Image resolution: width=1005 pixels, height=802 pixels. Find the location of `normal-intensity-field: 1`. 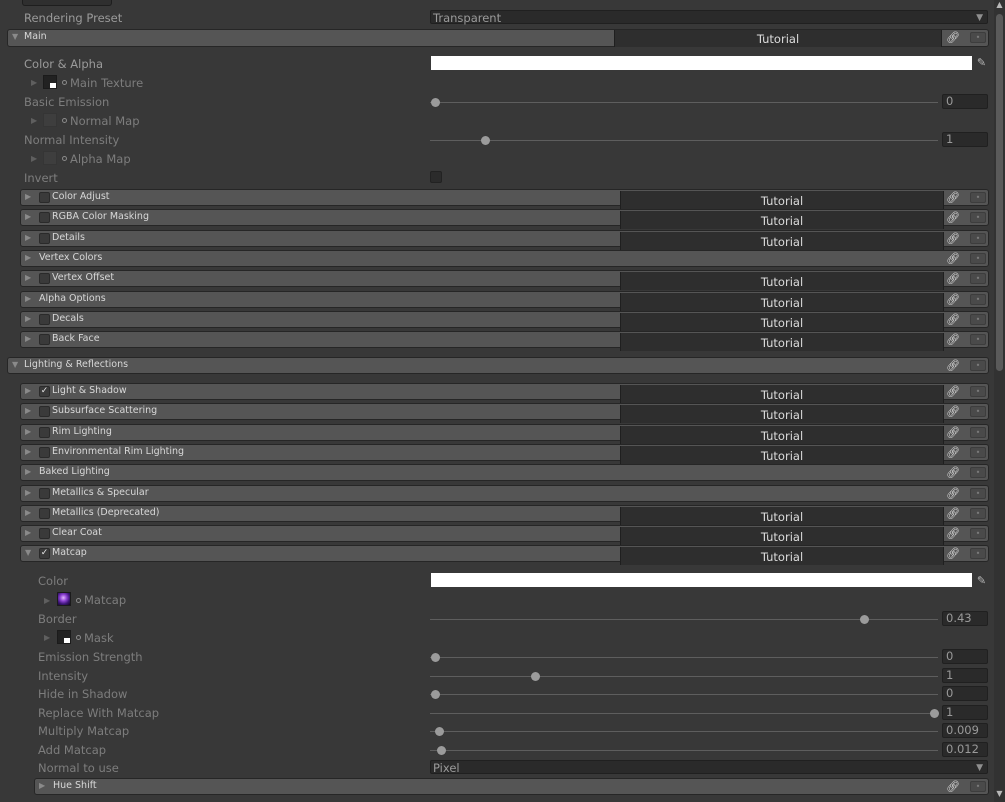

normal-intensity-field: 1 is located at coordinates (965, 139).